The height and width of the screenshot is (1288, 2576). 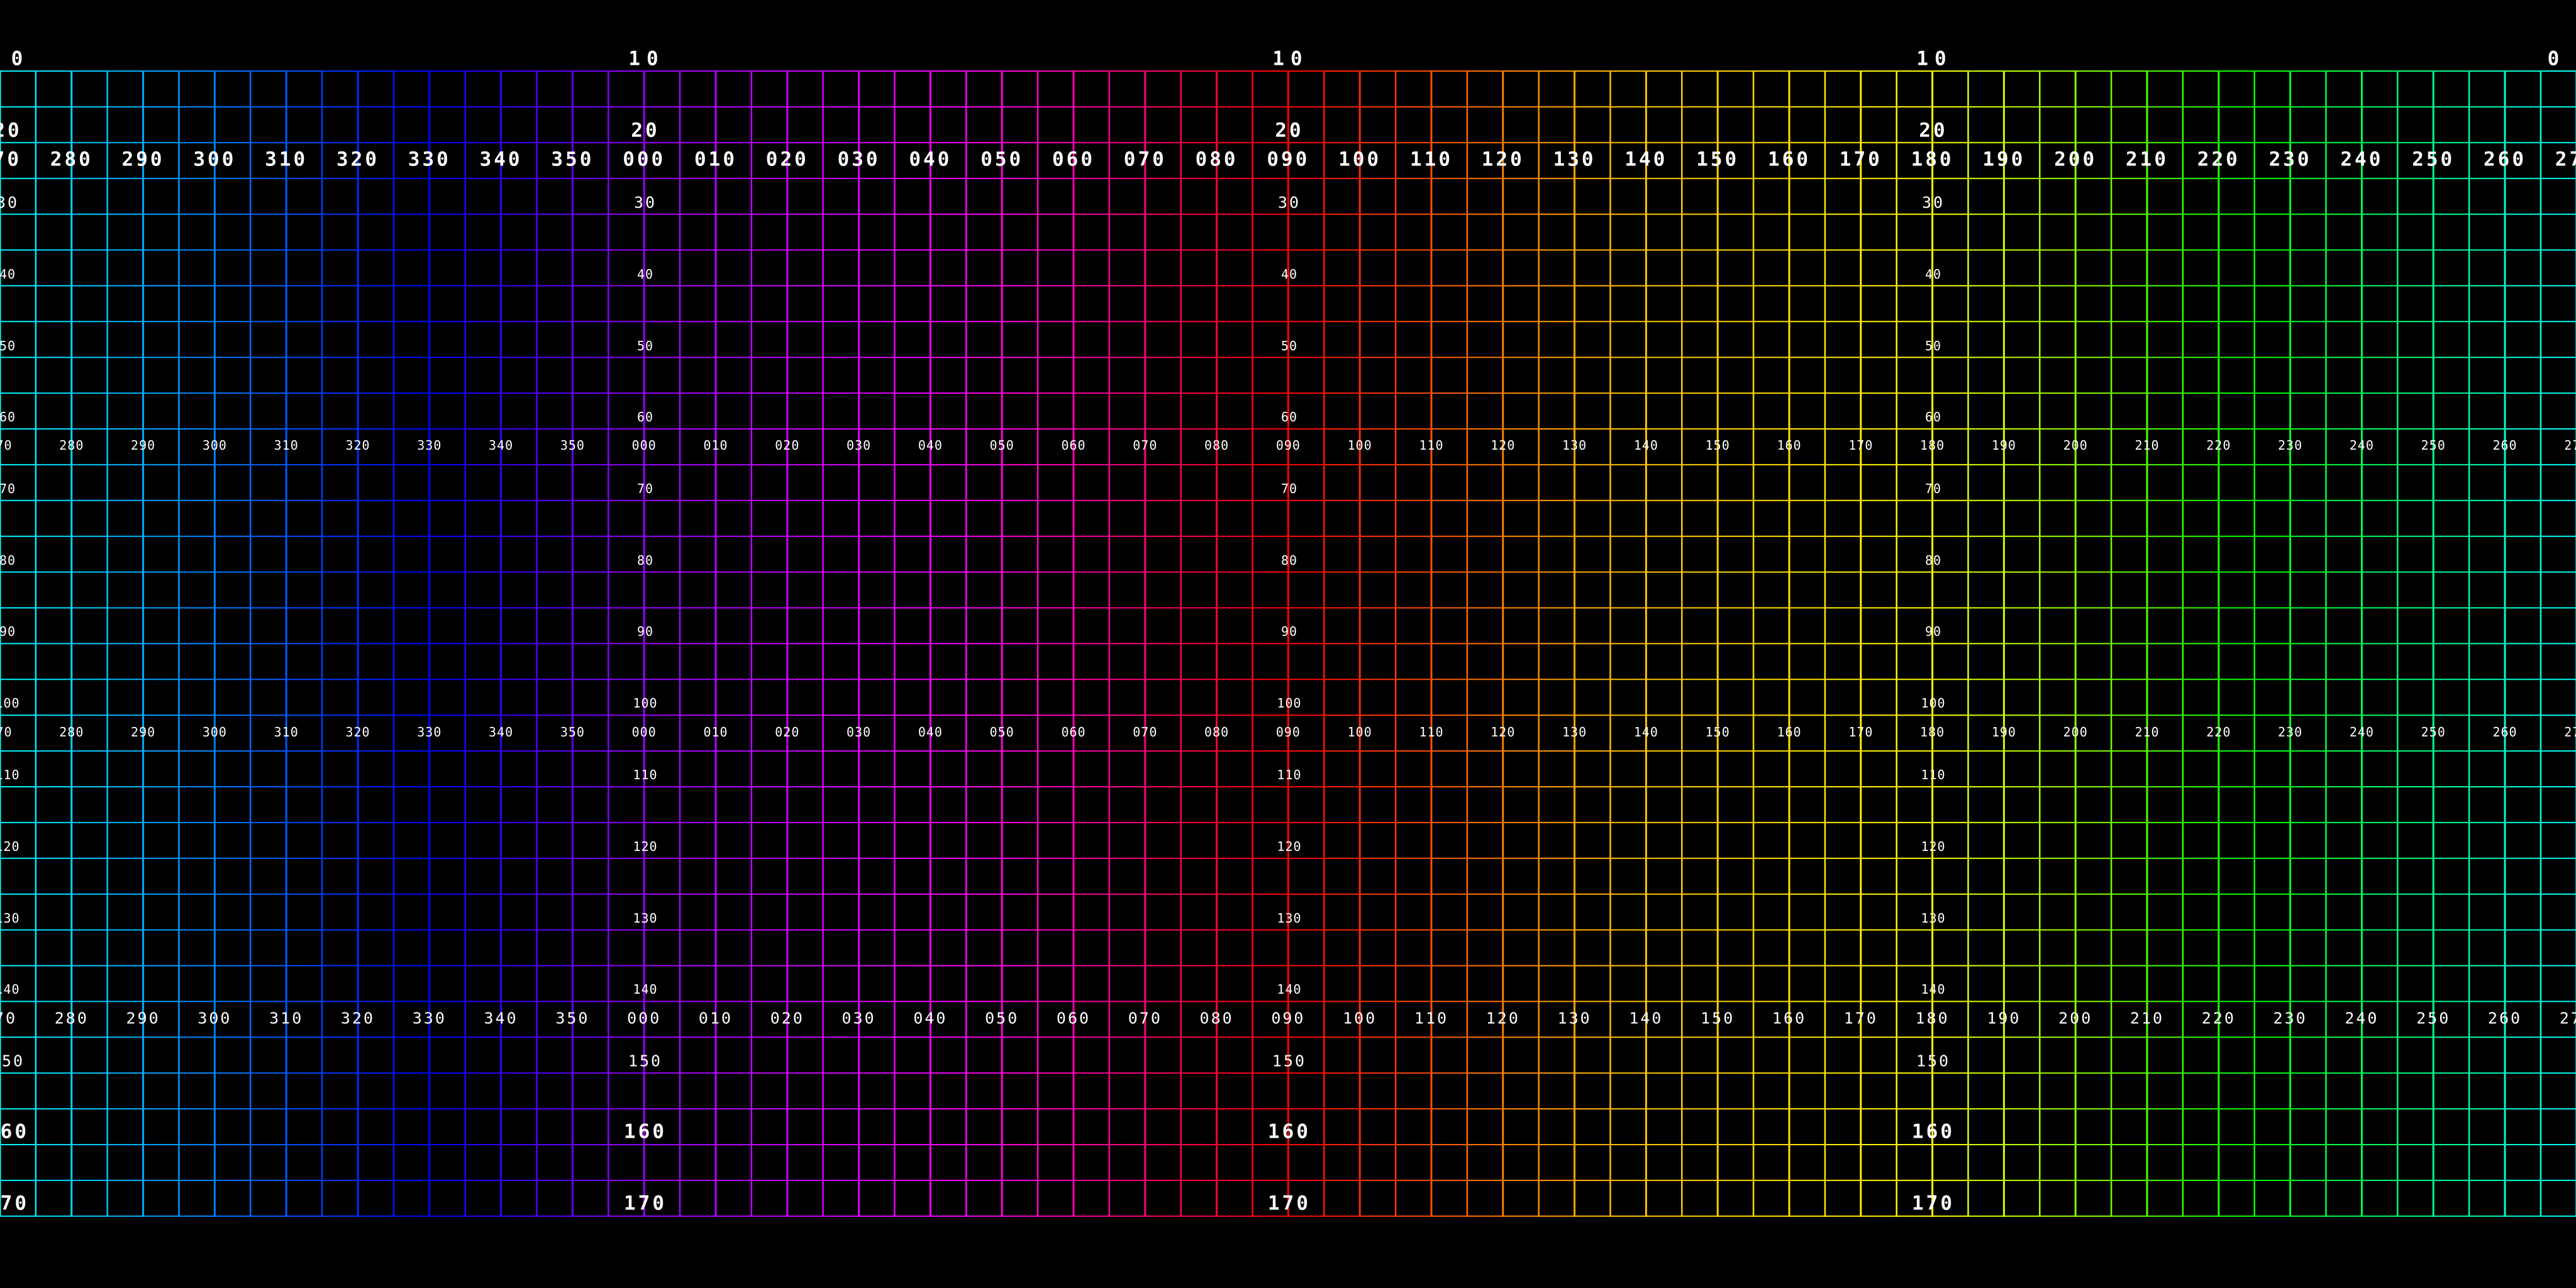 What do you see at coordinates (715, 1018) in the screenshot?
I see `longitude-label-row4: 010` at bounding box center [715, 1018].